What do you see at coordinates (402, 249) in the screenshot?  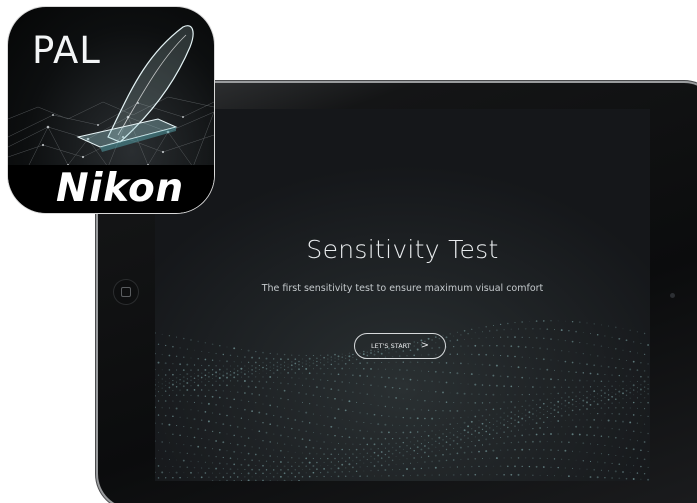 I see `page-title: Sensitivity Test` at bounding box center [402, 249].